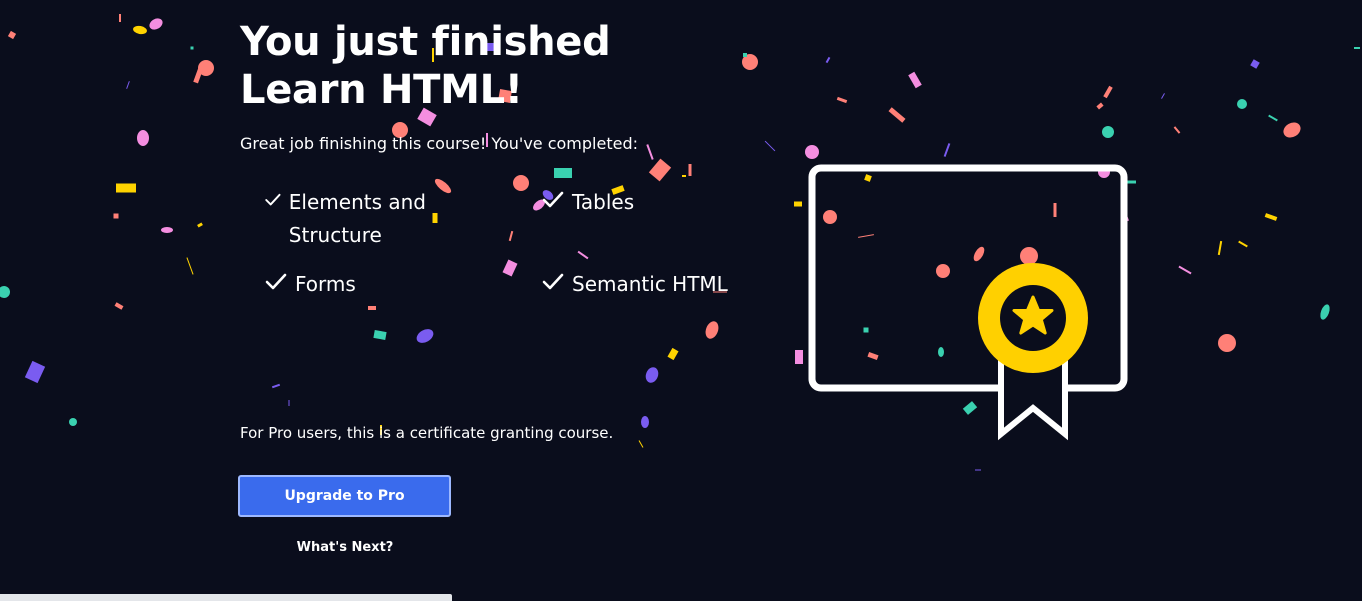 This screenshot has width=1362, height=601. I want to click on lesson-label: Elements and Structure, so click(357, 218).